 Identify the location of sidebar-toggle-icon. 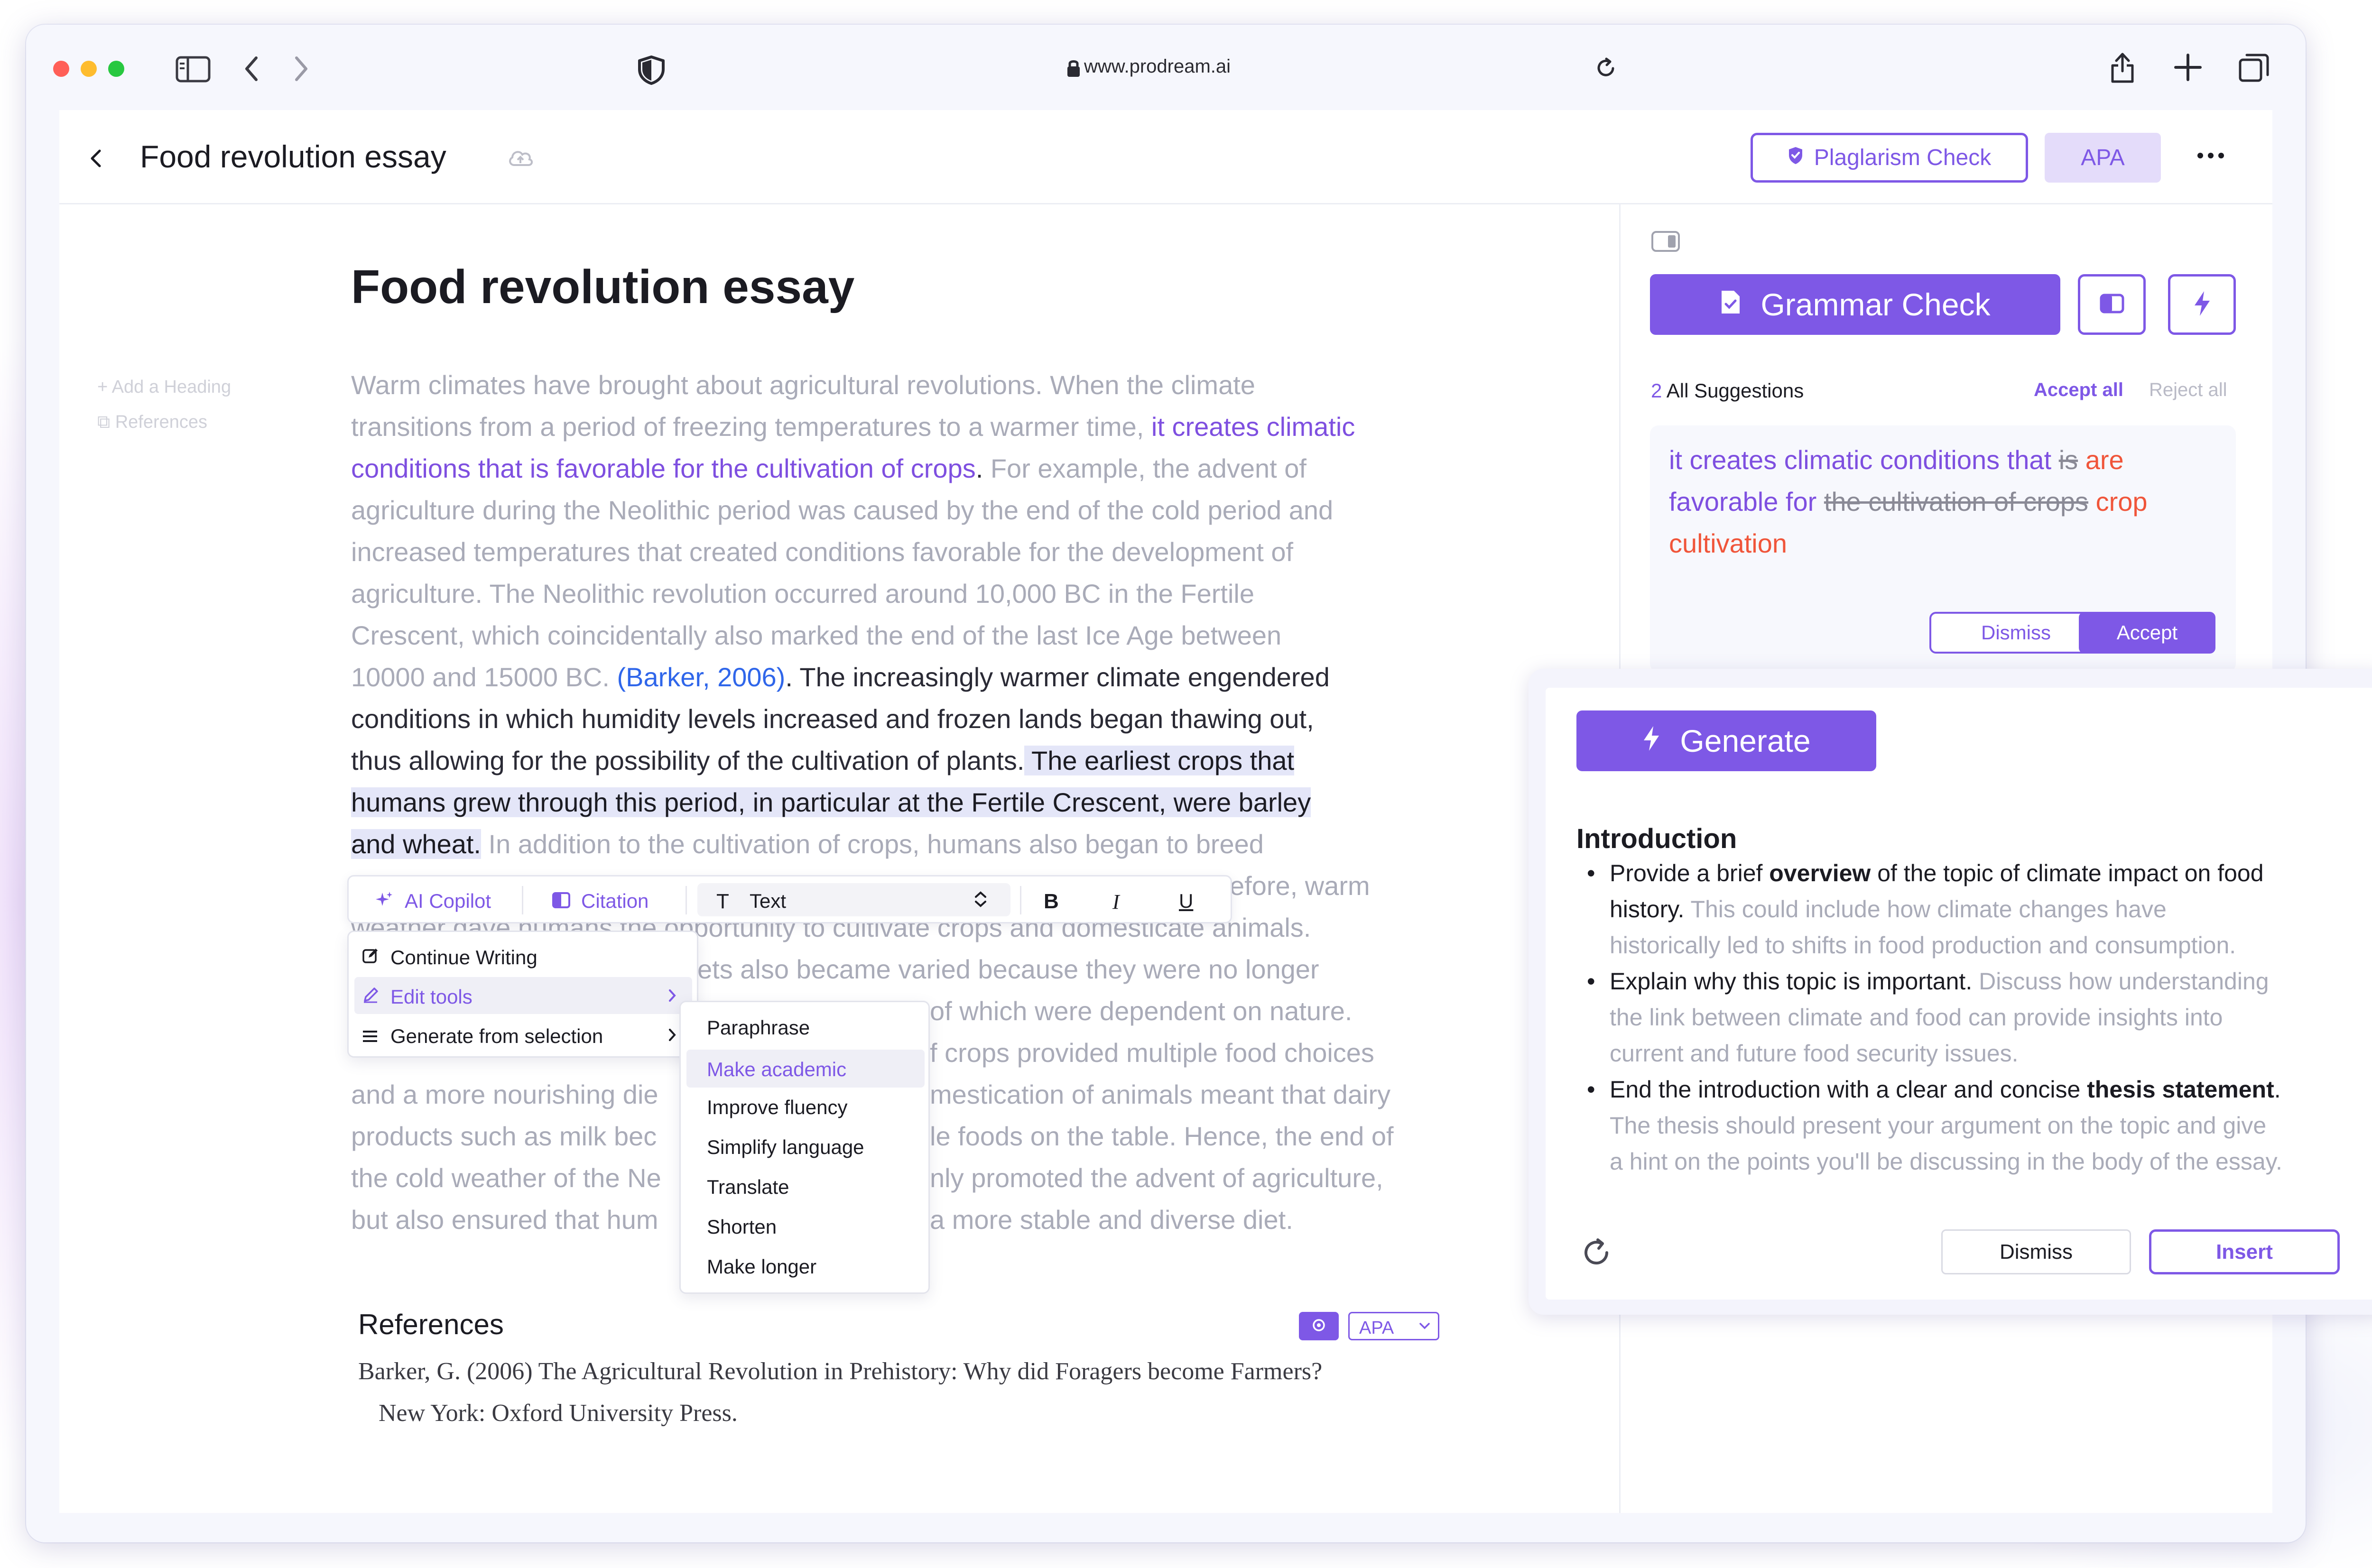
(193, 70).